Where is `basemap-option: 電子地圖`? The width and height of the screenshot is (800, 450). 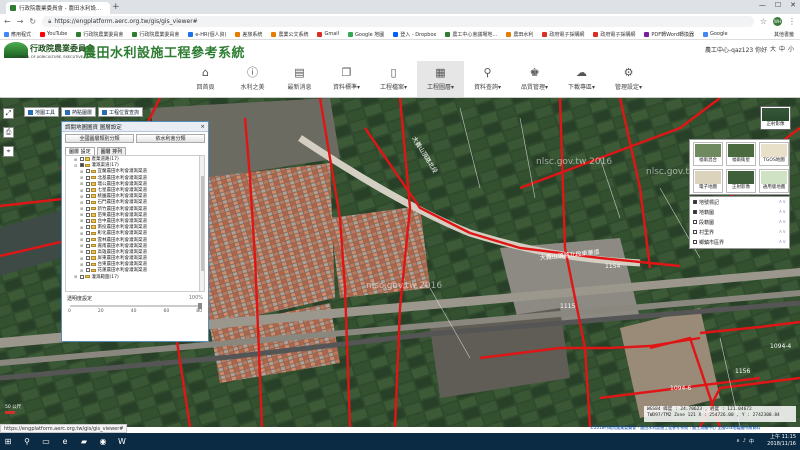
basemap-option: 電子地圖 is located at coordinates (708, 181).